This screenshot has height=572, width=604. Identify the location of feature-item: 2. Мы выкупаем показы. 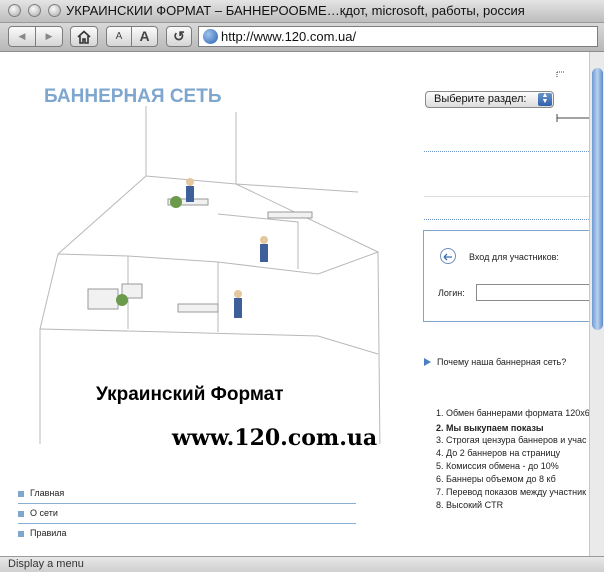
(490, 428).